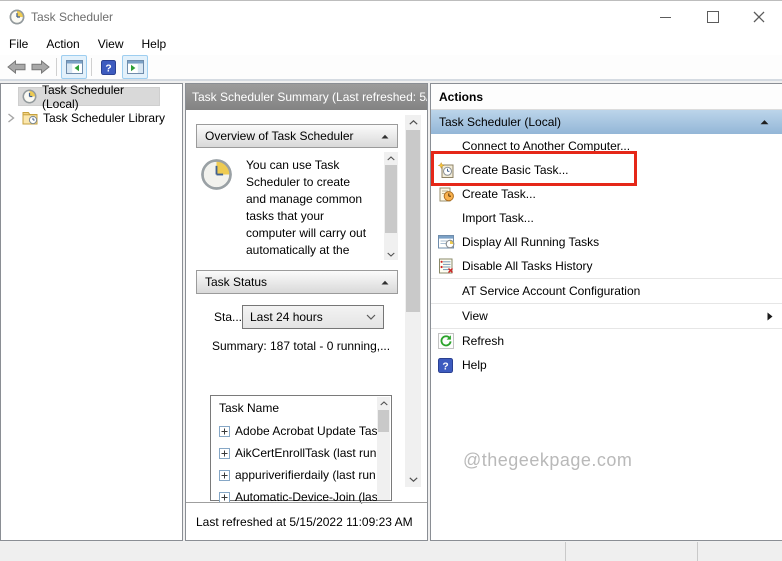 The image size is (782, 561). Describe the element at coordinates (279, 136) in the screenshot. I see `overview-title: Overview of Task Scheduler` at that location.